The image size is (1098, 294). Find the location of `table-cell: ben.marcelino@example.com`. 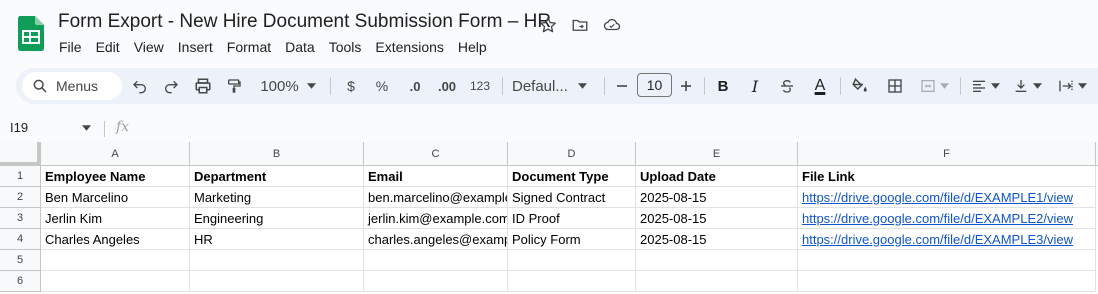

table-cell: ben.marcelino@example.com is located at coordinates (436, 197).